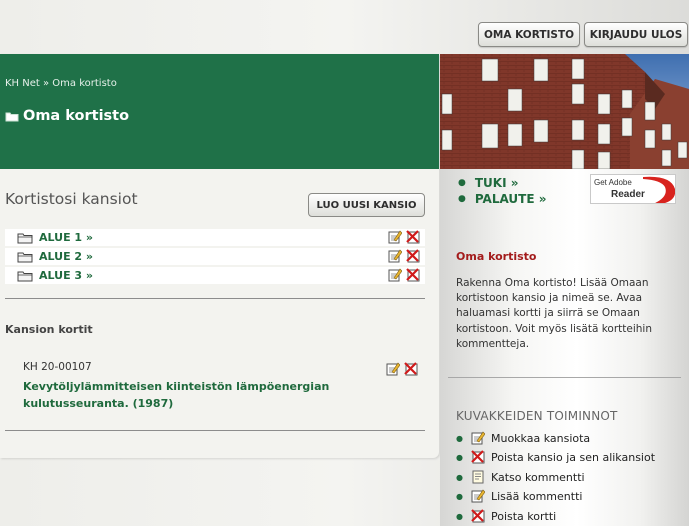  I want to click on card-id: KH 20-00107, so click(57, 367).